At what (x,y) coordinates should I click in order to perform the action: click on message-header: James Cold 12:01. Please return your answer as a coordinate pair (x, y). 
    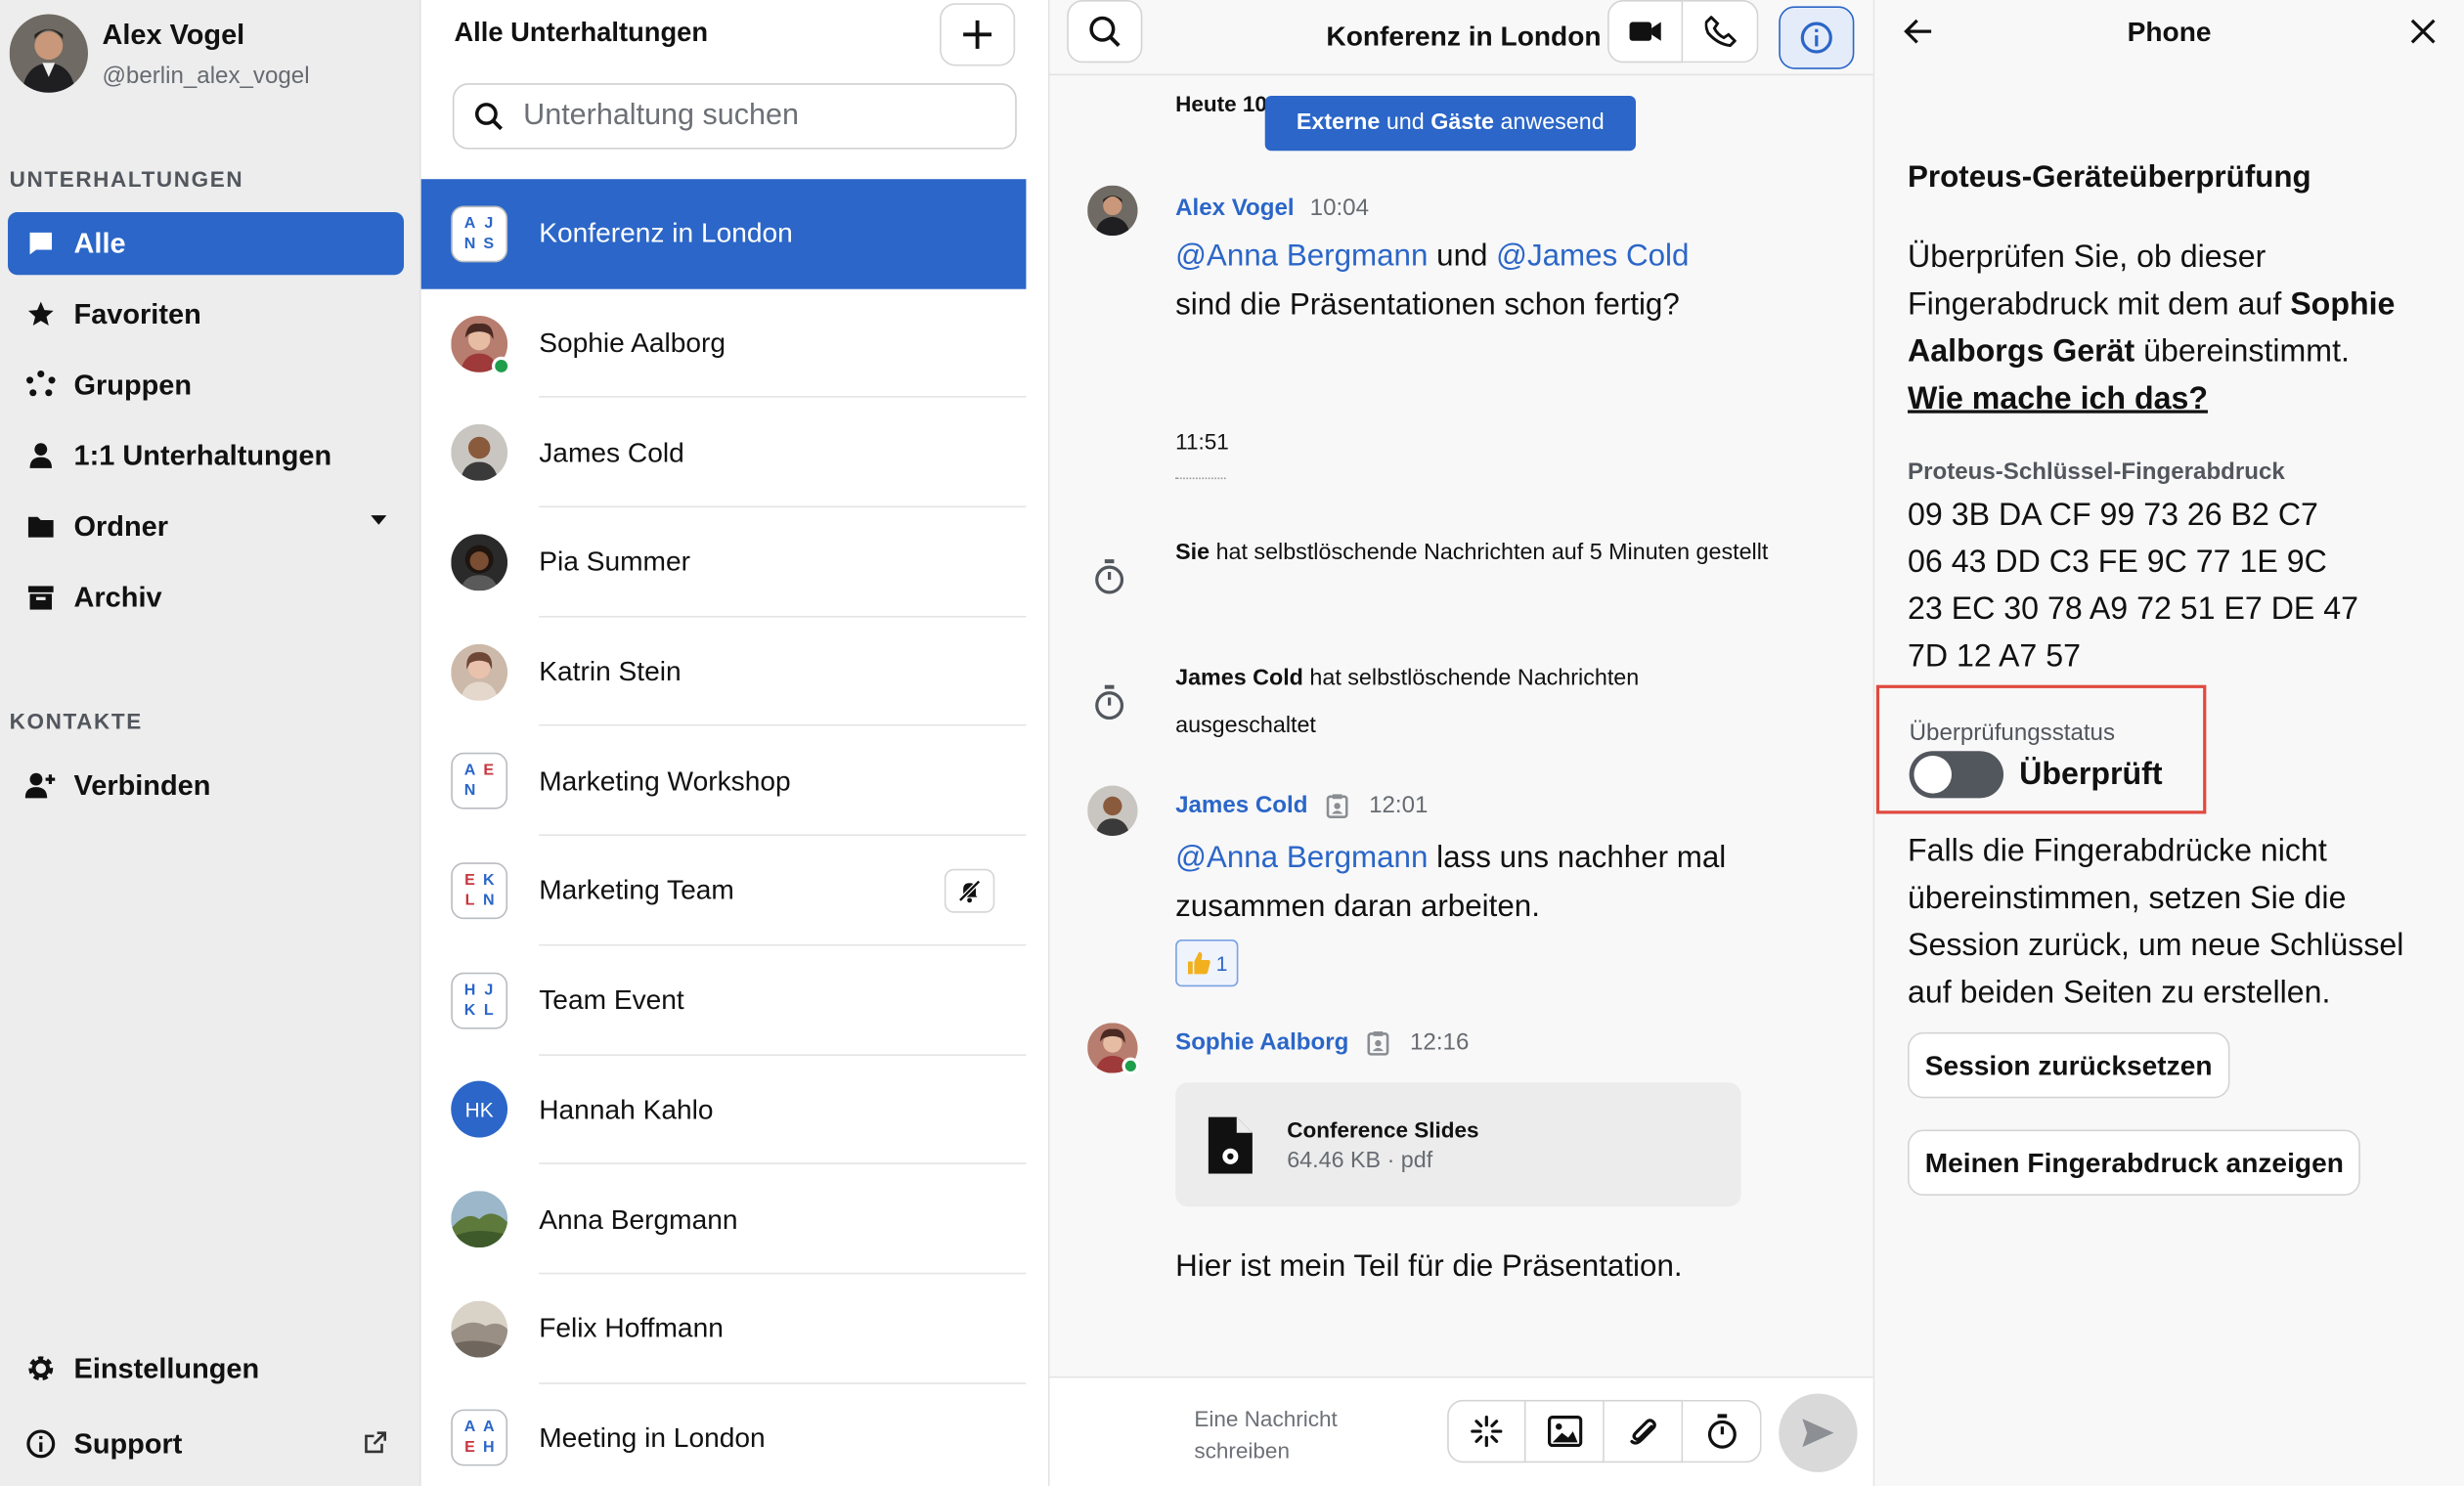
    Looking at the image, I should click on (1301, 805).